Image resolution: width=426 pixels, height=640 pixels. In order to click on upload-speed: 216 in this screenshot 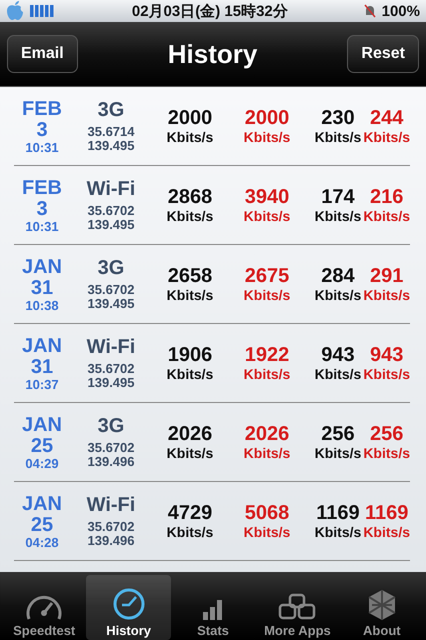, I will do `click(387, 197)`.